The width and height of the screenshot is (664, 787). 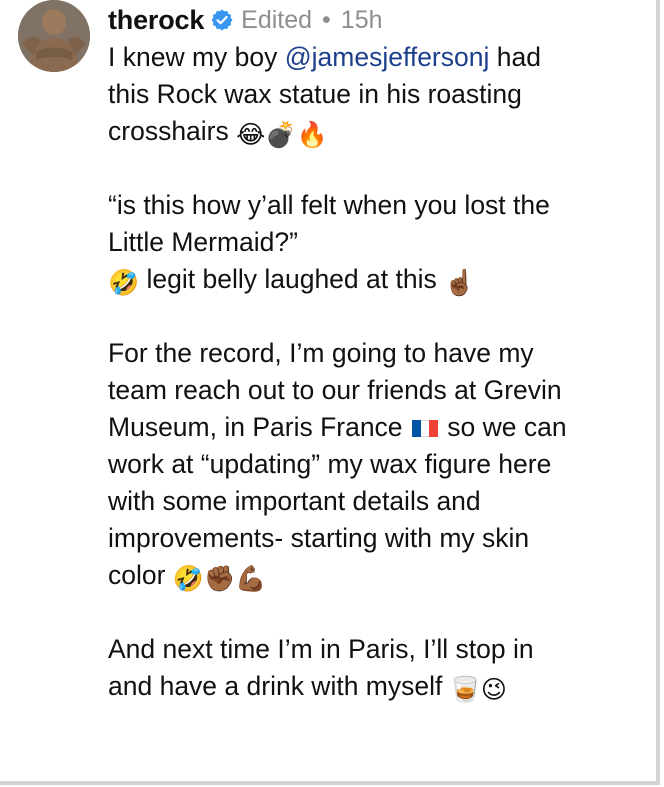 What do you see at coordinates (460, 282) in the screenshot?
I see `pointing-up-emoji: ☝🏾` at bounding box center [460, 282].